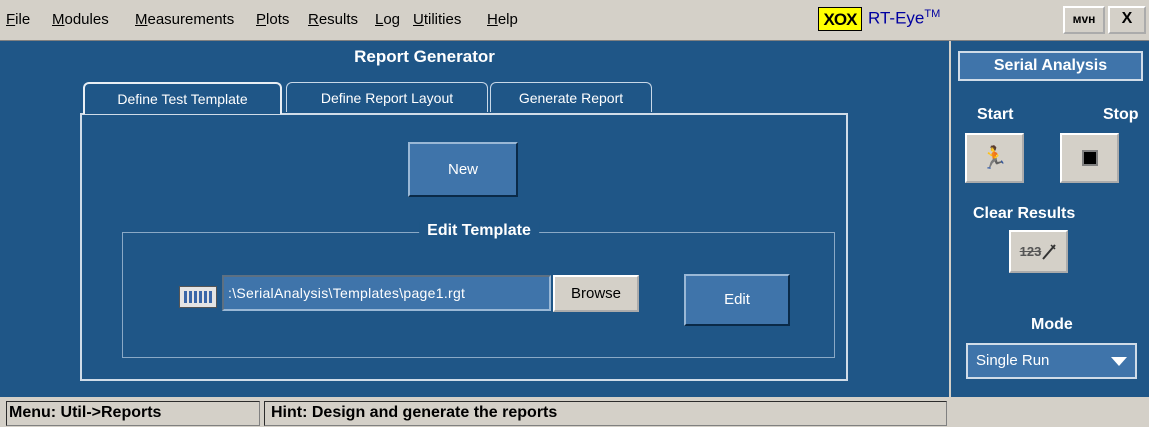 Image resolution: width=1149 pixels, height=427 pixels. What do you see at coordinates (437, 19) in the screenshot?
I see `menu-utilities: Utilities` at bounding box center [437, 19].